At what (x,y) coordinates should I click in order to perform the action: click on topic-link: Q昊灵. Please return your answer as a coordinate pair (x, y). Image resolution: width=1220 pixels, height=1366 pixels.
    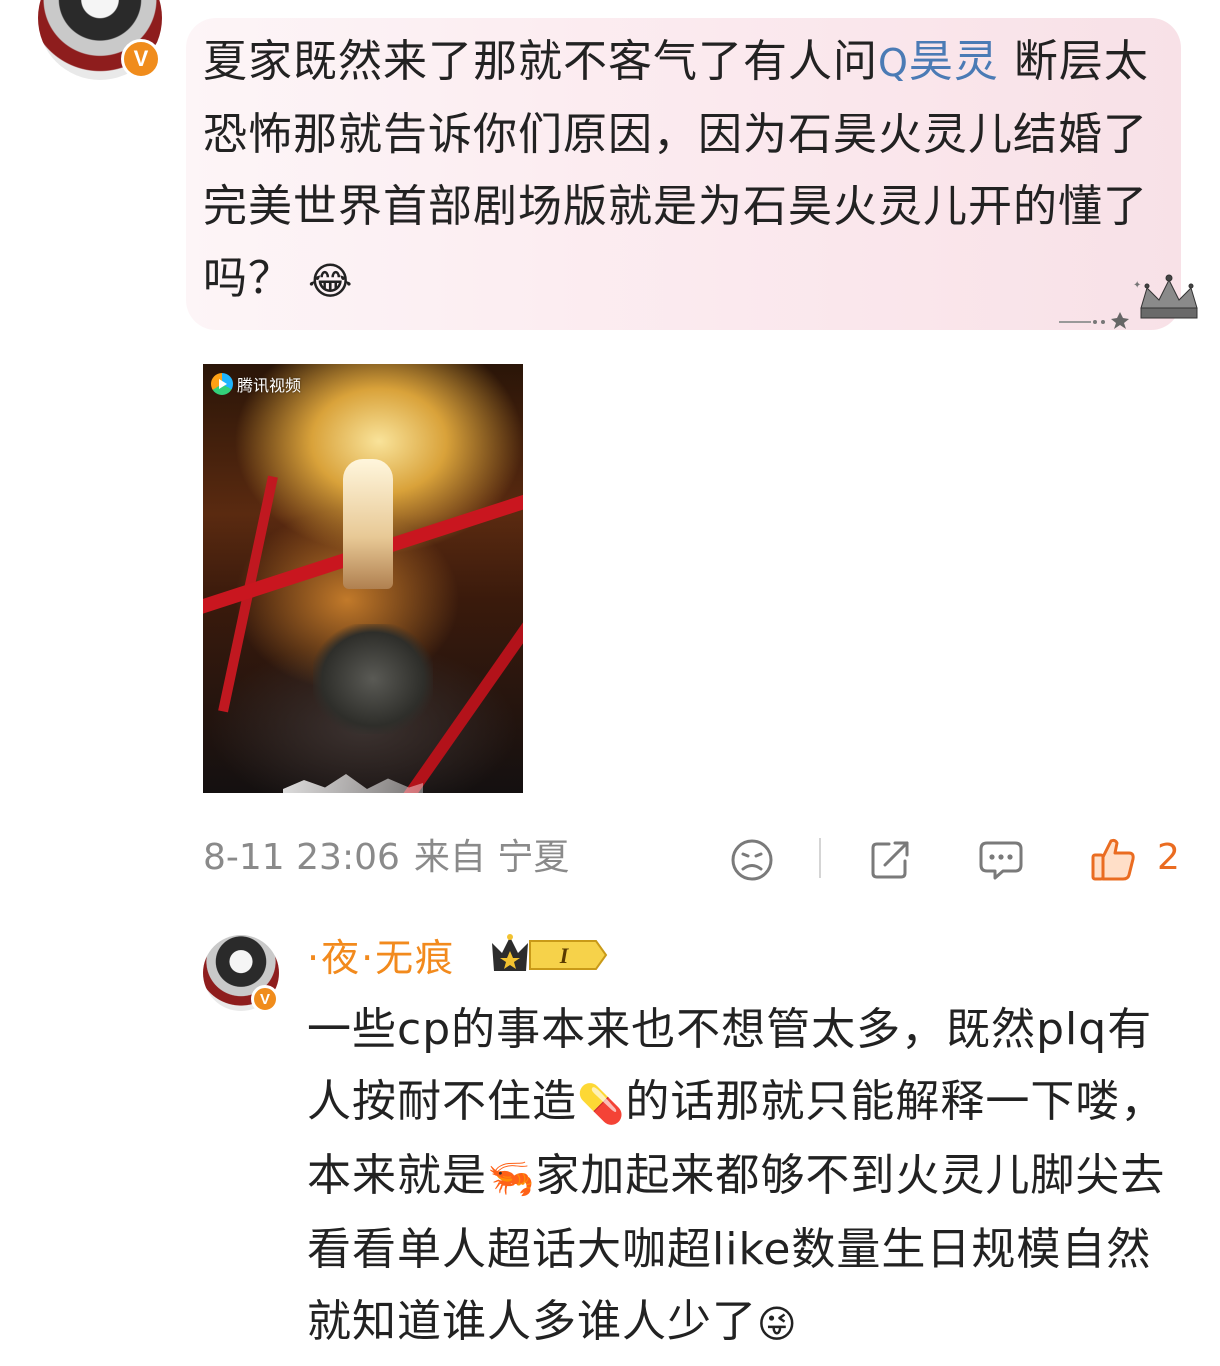
    Looking at the image, I should click on (938, 61).